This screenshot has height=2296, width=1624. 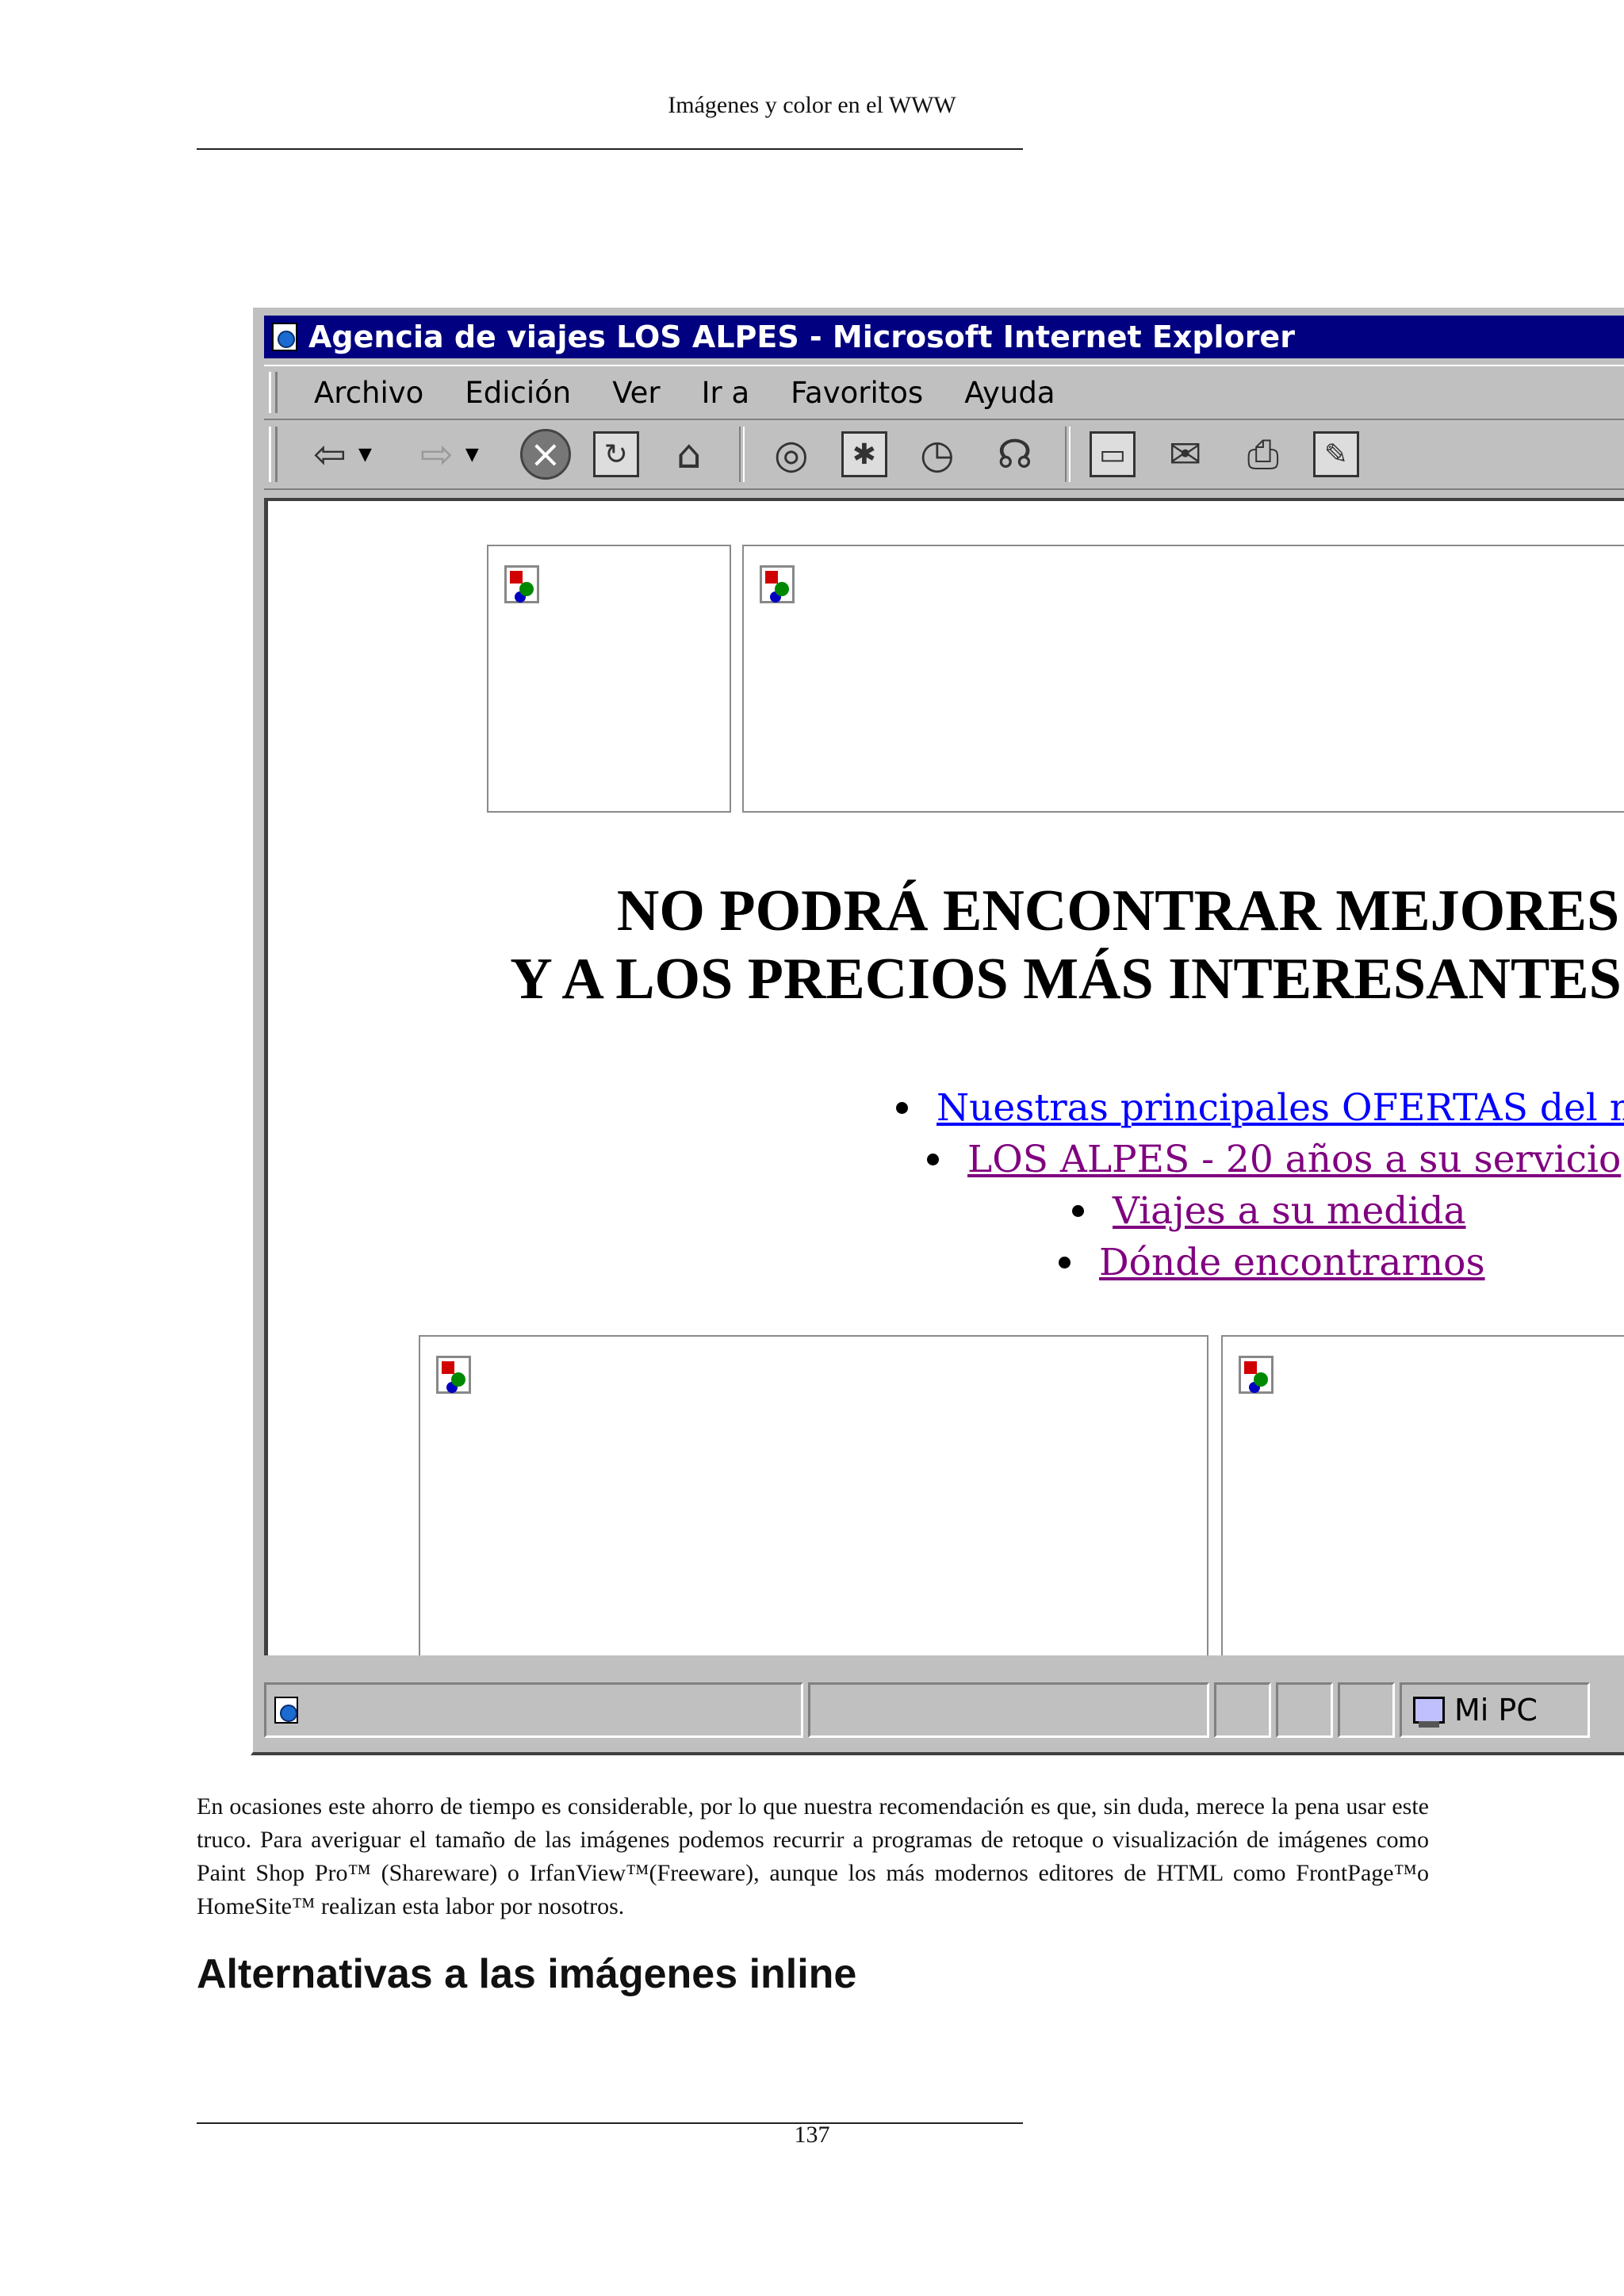 What do you see at coordinates (527, 1974) in the screenshot?
I see `section-heading: Alternativas a las imágenes inline` at bounding box center [527, 1974].